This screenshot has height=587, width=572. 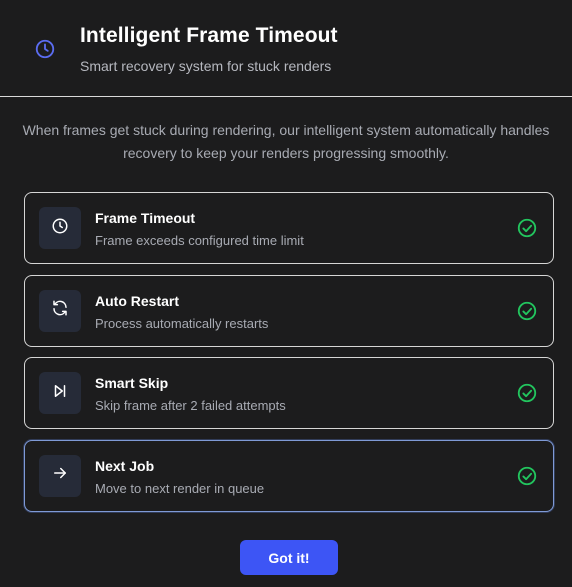 I want to click on dialog-subtitle: Smart recovery system for stuck renders, so click(x=206, y=66).